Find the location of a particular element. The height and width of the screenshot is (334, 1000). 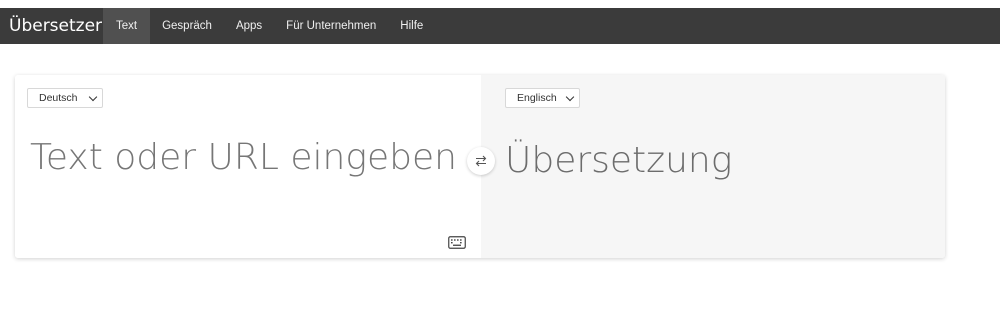

target-language-label: Englisch is located at coordinates (537, 98).